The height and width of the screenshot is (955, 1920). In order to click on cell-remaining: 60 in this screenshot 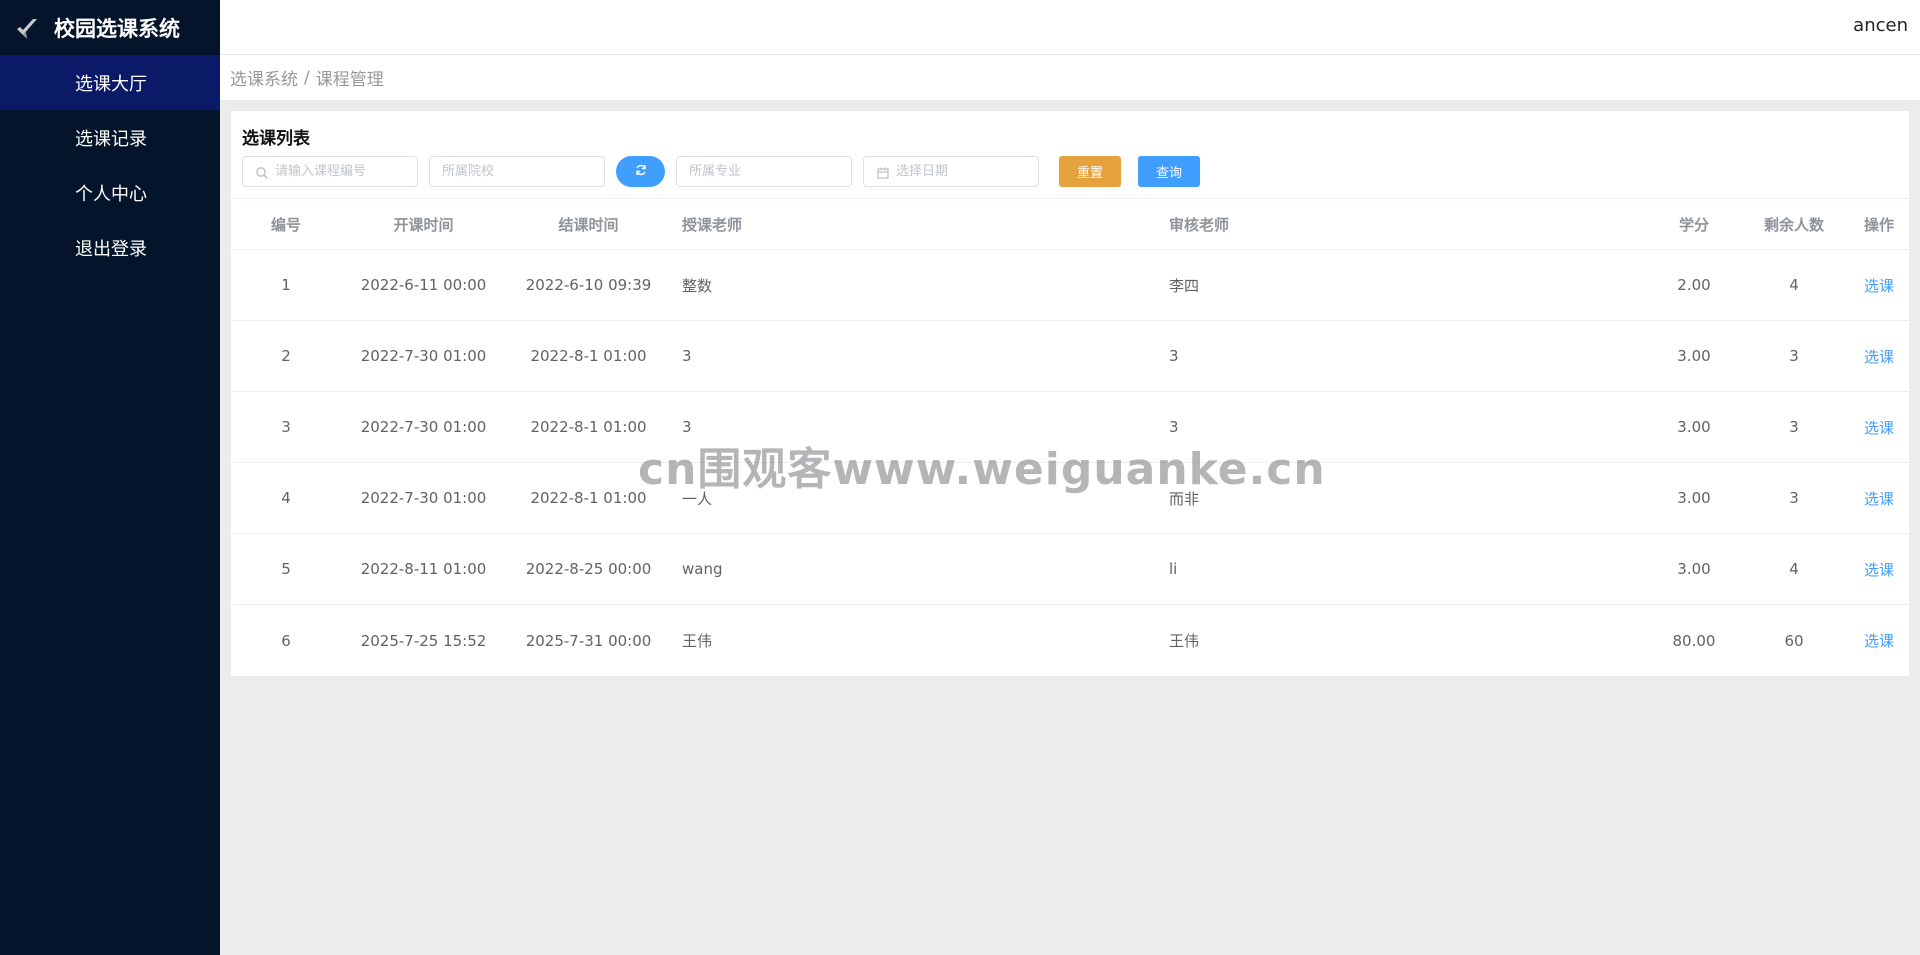, I will do `click(1794, 640)`.